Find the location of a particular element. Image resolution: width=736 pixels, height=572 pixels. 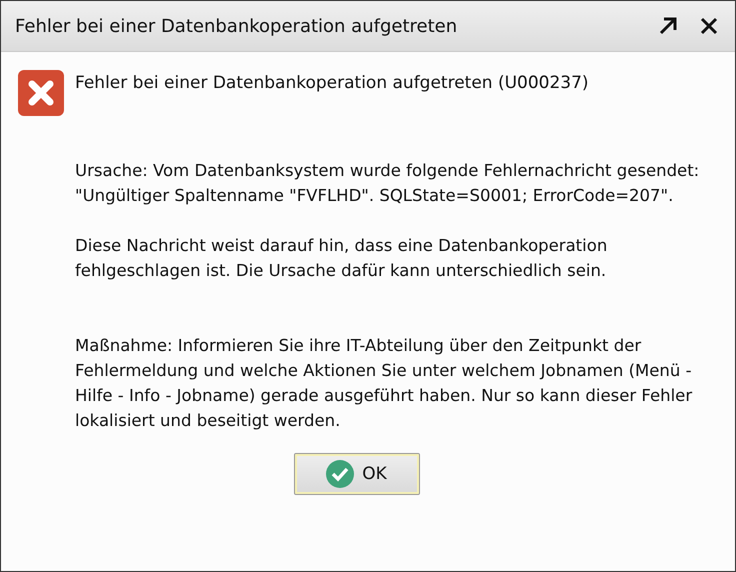

message-paragraph: Maßnahme: Informieren Sie ihre IT-Abteilung über den Zeitpunkt der Fehlermeldung und welche Aktionen Sie unter welchem Jobnamen (Menü - Hilfe - Info - Jobname) gerade ausgeführt haben. Nur so kann dieser Fehler lokalisiert und beseitigt werden. is located at coordinates (384, 383).